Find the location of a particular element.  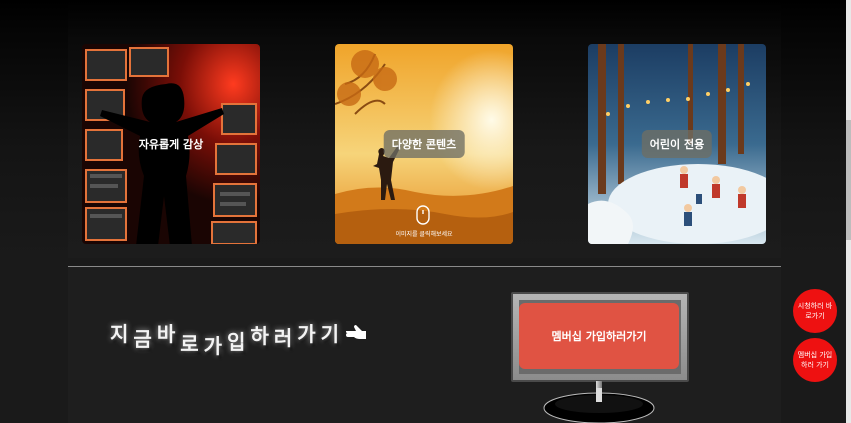

membership-signup-button: 멤버십 가입하러가기 is located at coordinates (599, 336).